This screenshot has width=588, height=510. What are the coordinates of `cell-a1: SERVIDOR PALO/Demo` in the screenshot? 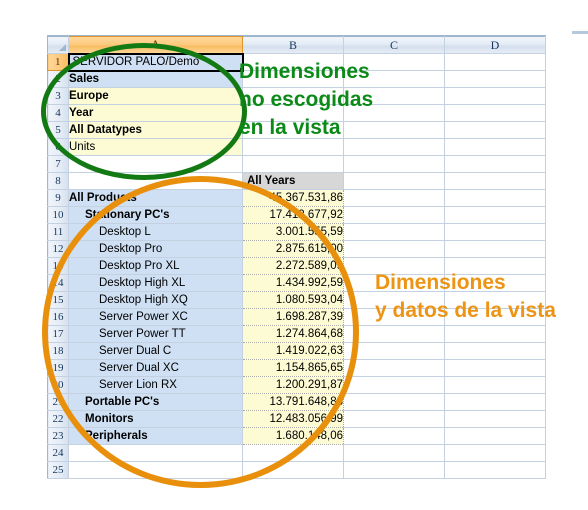 It's located at (155, 62).